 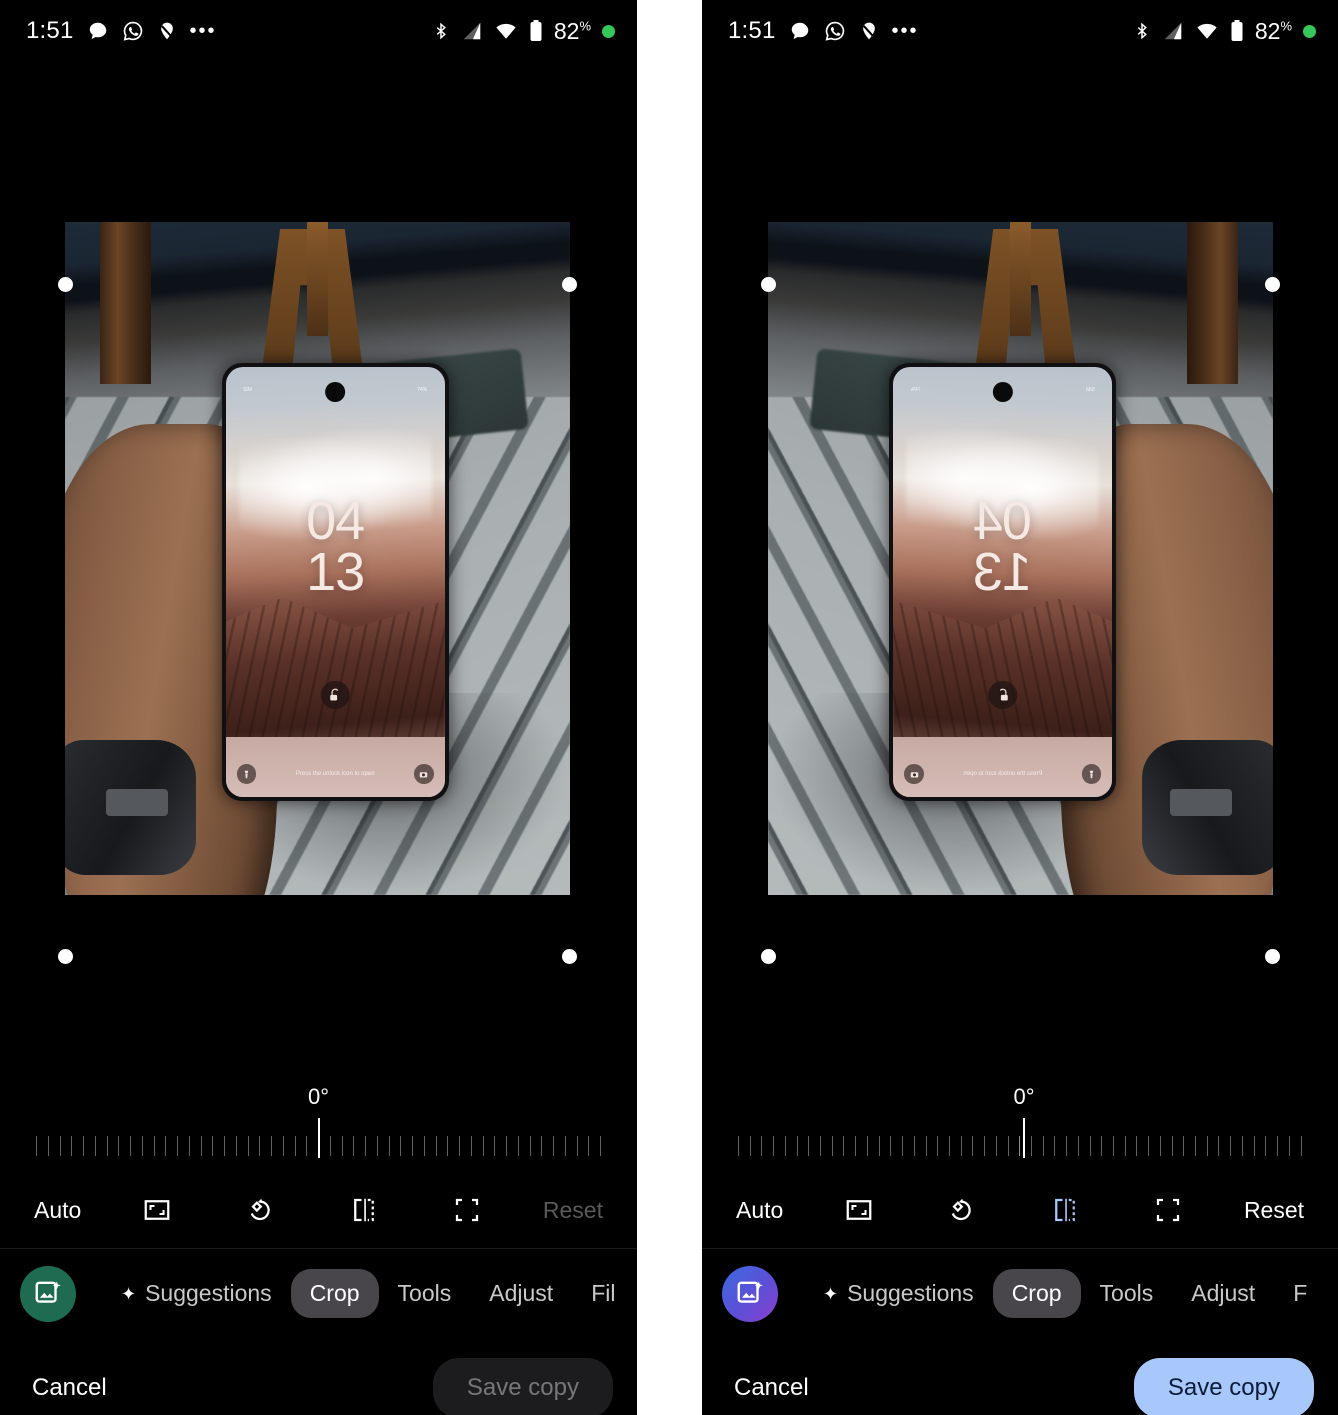 I want to click on flashlight-icon, so click(x=246, y=774).